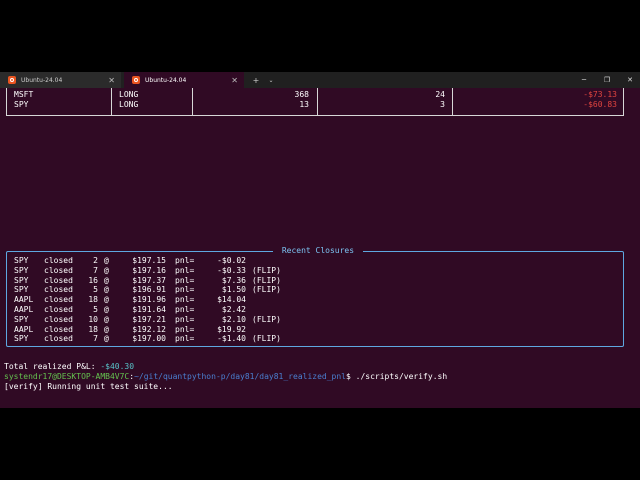 Image resolution: width=640 pixels, height=480 pixels. Describe the element at coordinates (149, 280) in the screenshot. I see `closure-price: $197.37` at that location.